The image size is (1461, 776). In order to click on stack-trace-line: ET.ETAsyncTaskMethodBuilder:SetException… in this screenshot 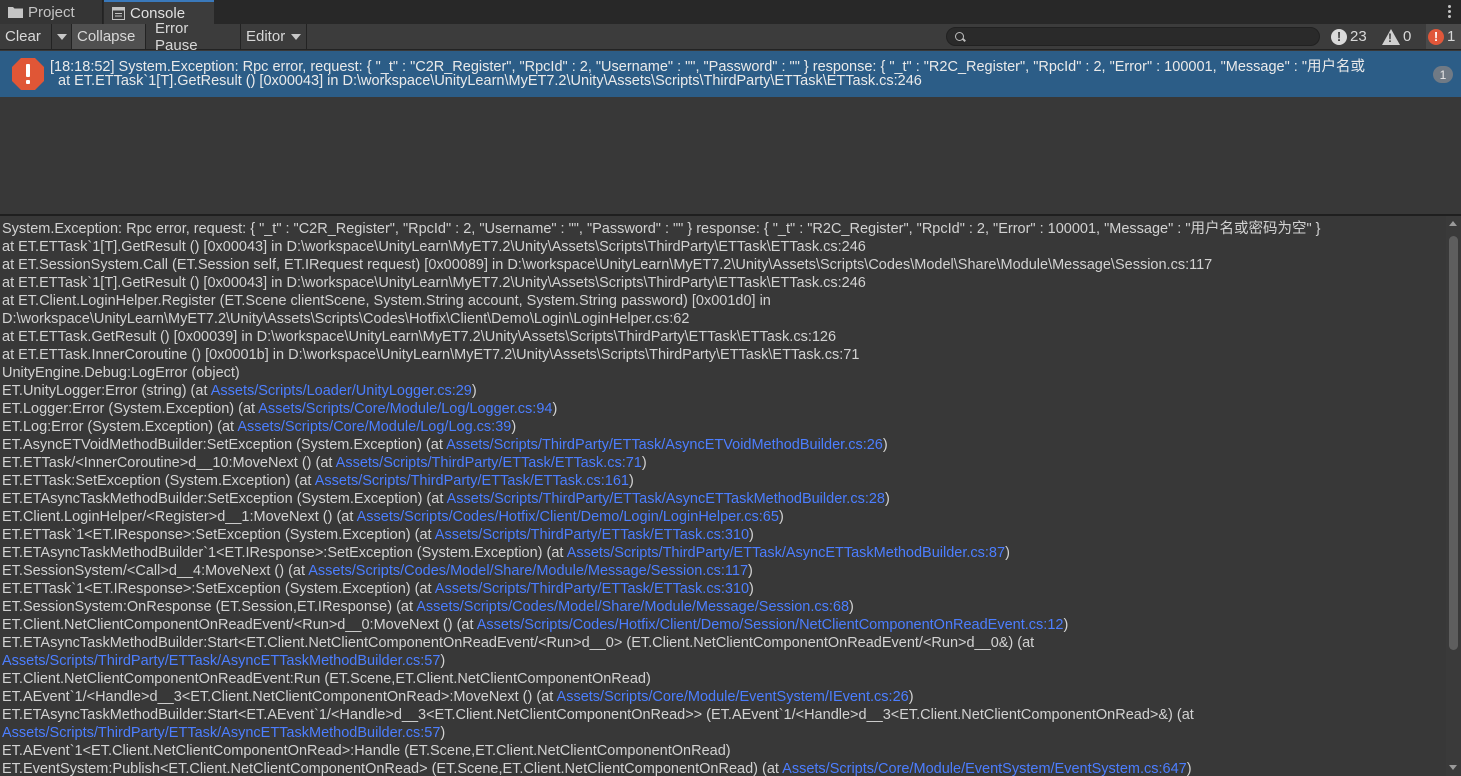, I will do `click(661, 499)`.